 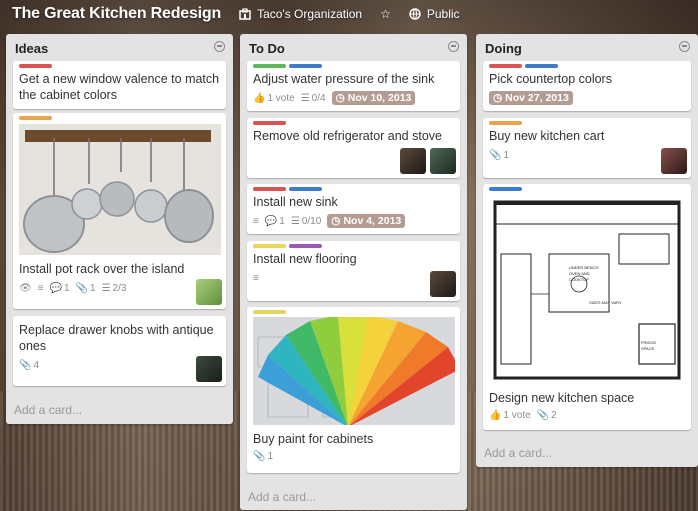 I want to click on due-date-badge: ◷ Nov 27, 2013, so click(x=531, y=98).